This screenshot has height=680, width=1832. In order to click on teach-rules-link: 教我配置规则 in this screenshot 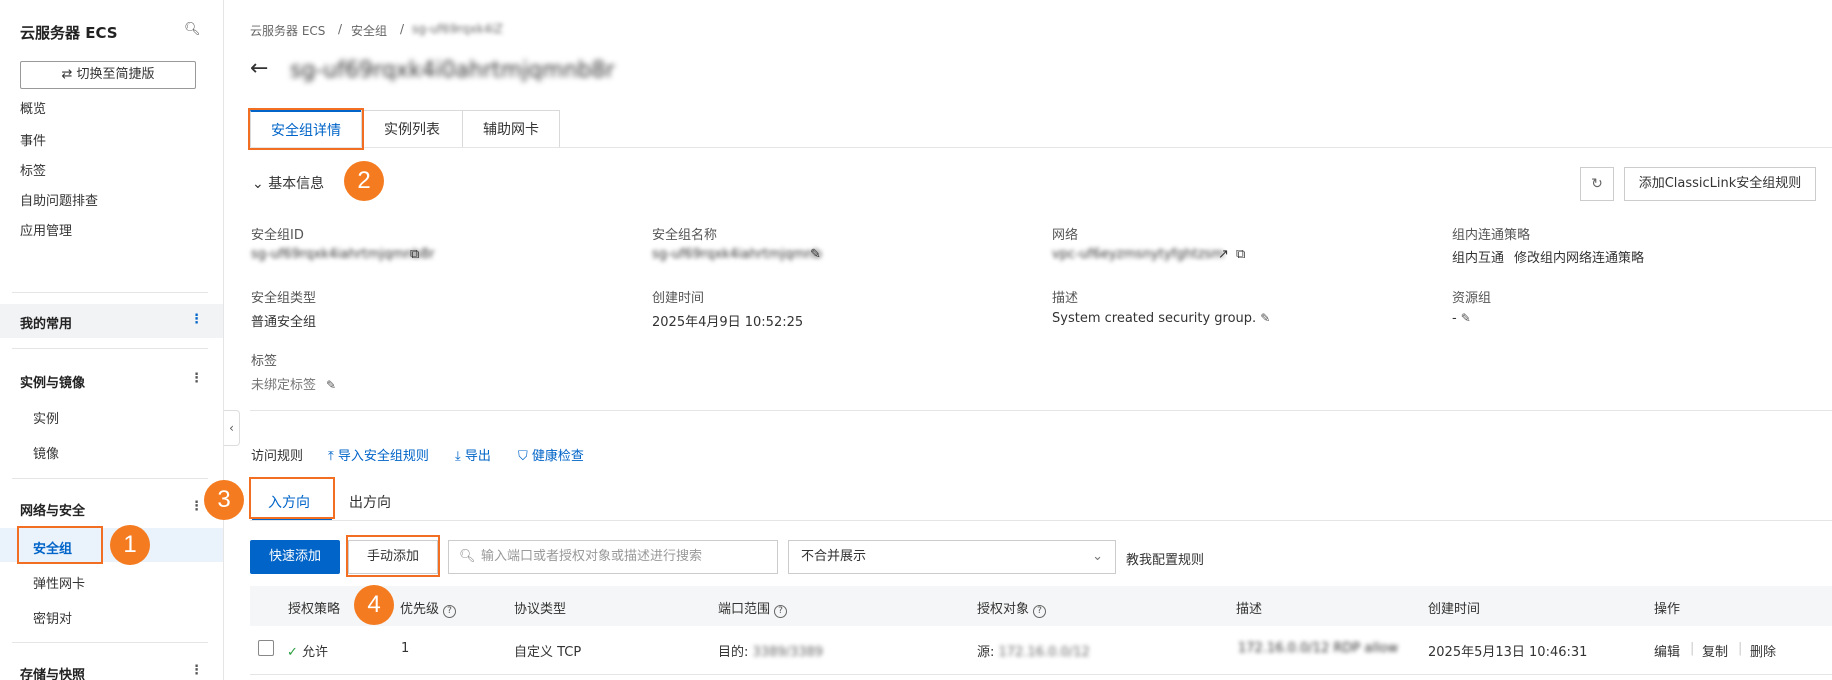, I will do `click(1165, 558)`.